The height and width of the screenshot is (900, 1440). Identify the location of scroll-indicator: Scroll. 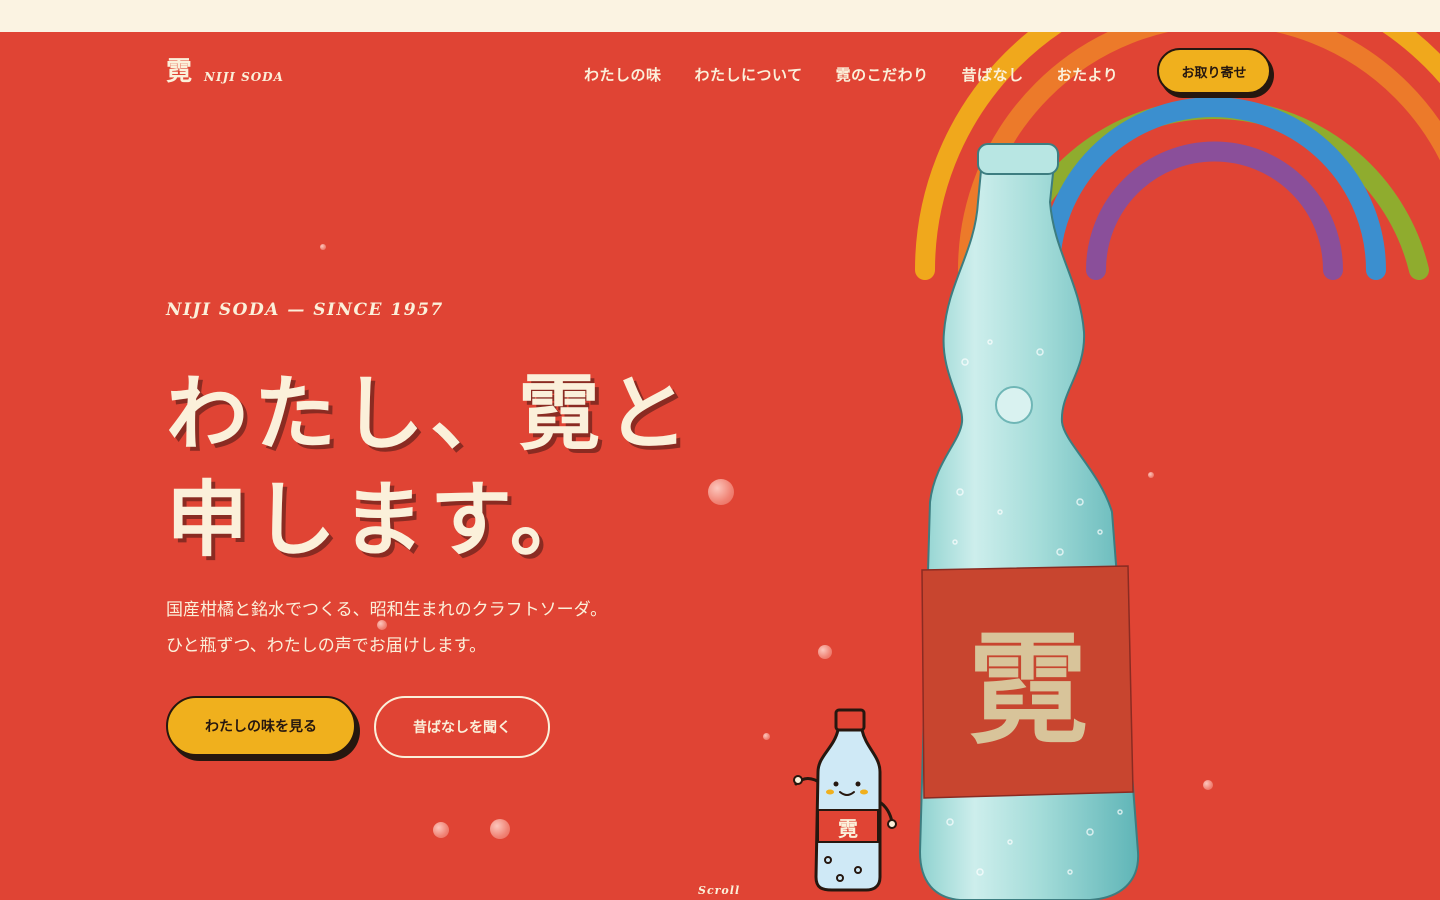
(719, 890).